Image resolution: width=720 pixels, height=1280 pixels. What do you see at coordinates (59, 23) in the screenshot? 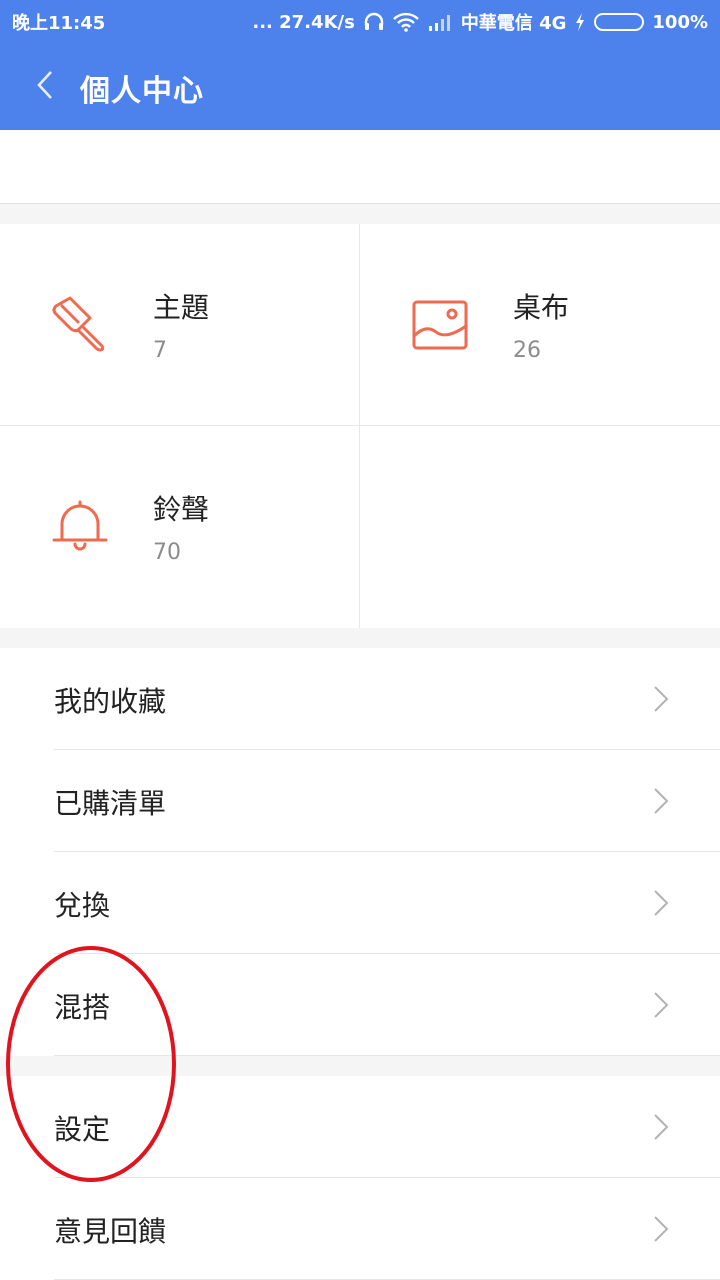
I see `status-time: 晚上11:45` at bounding box center [59, 23].